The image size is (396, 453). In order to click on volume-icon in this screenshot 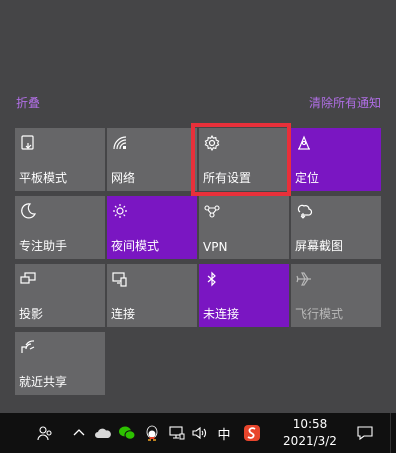, I will do `click(200, 433)`.